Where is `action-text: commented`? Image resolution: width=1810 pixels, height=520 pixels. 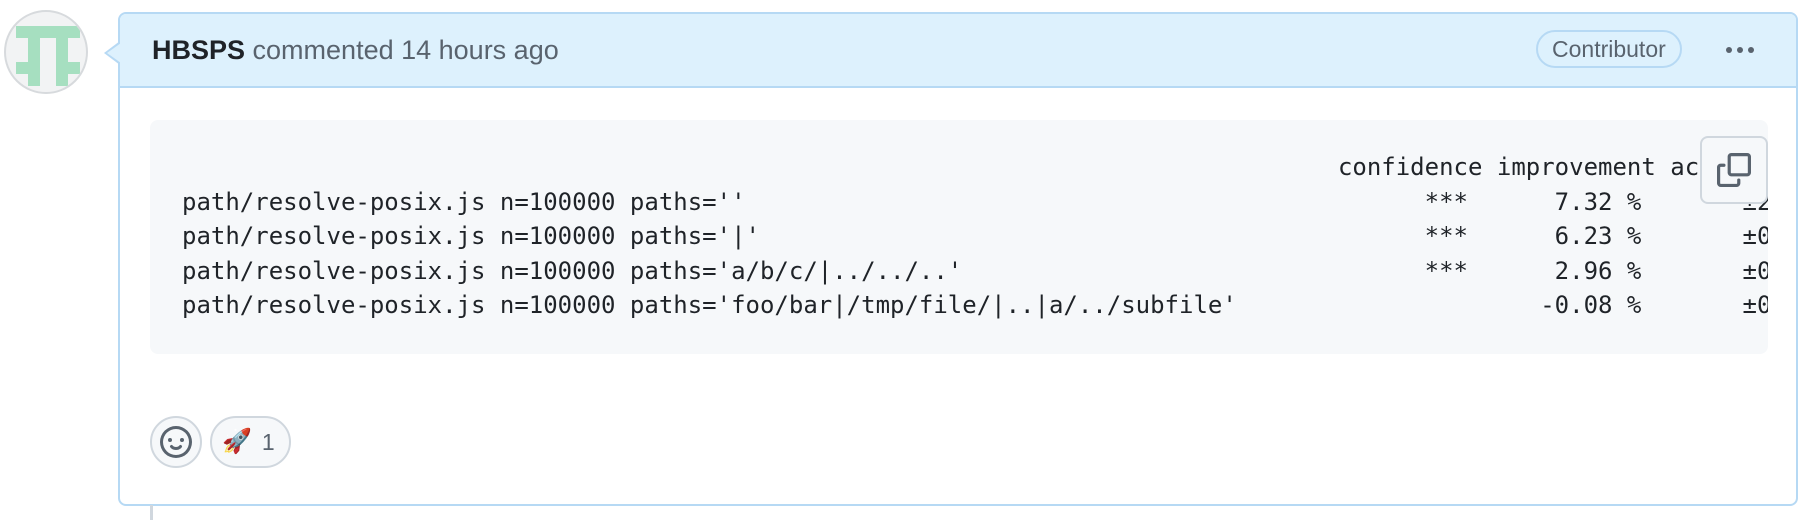
action-text: commented is located at coordinates (323, 50).